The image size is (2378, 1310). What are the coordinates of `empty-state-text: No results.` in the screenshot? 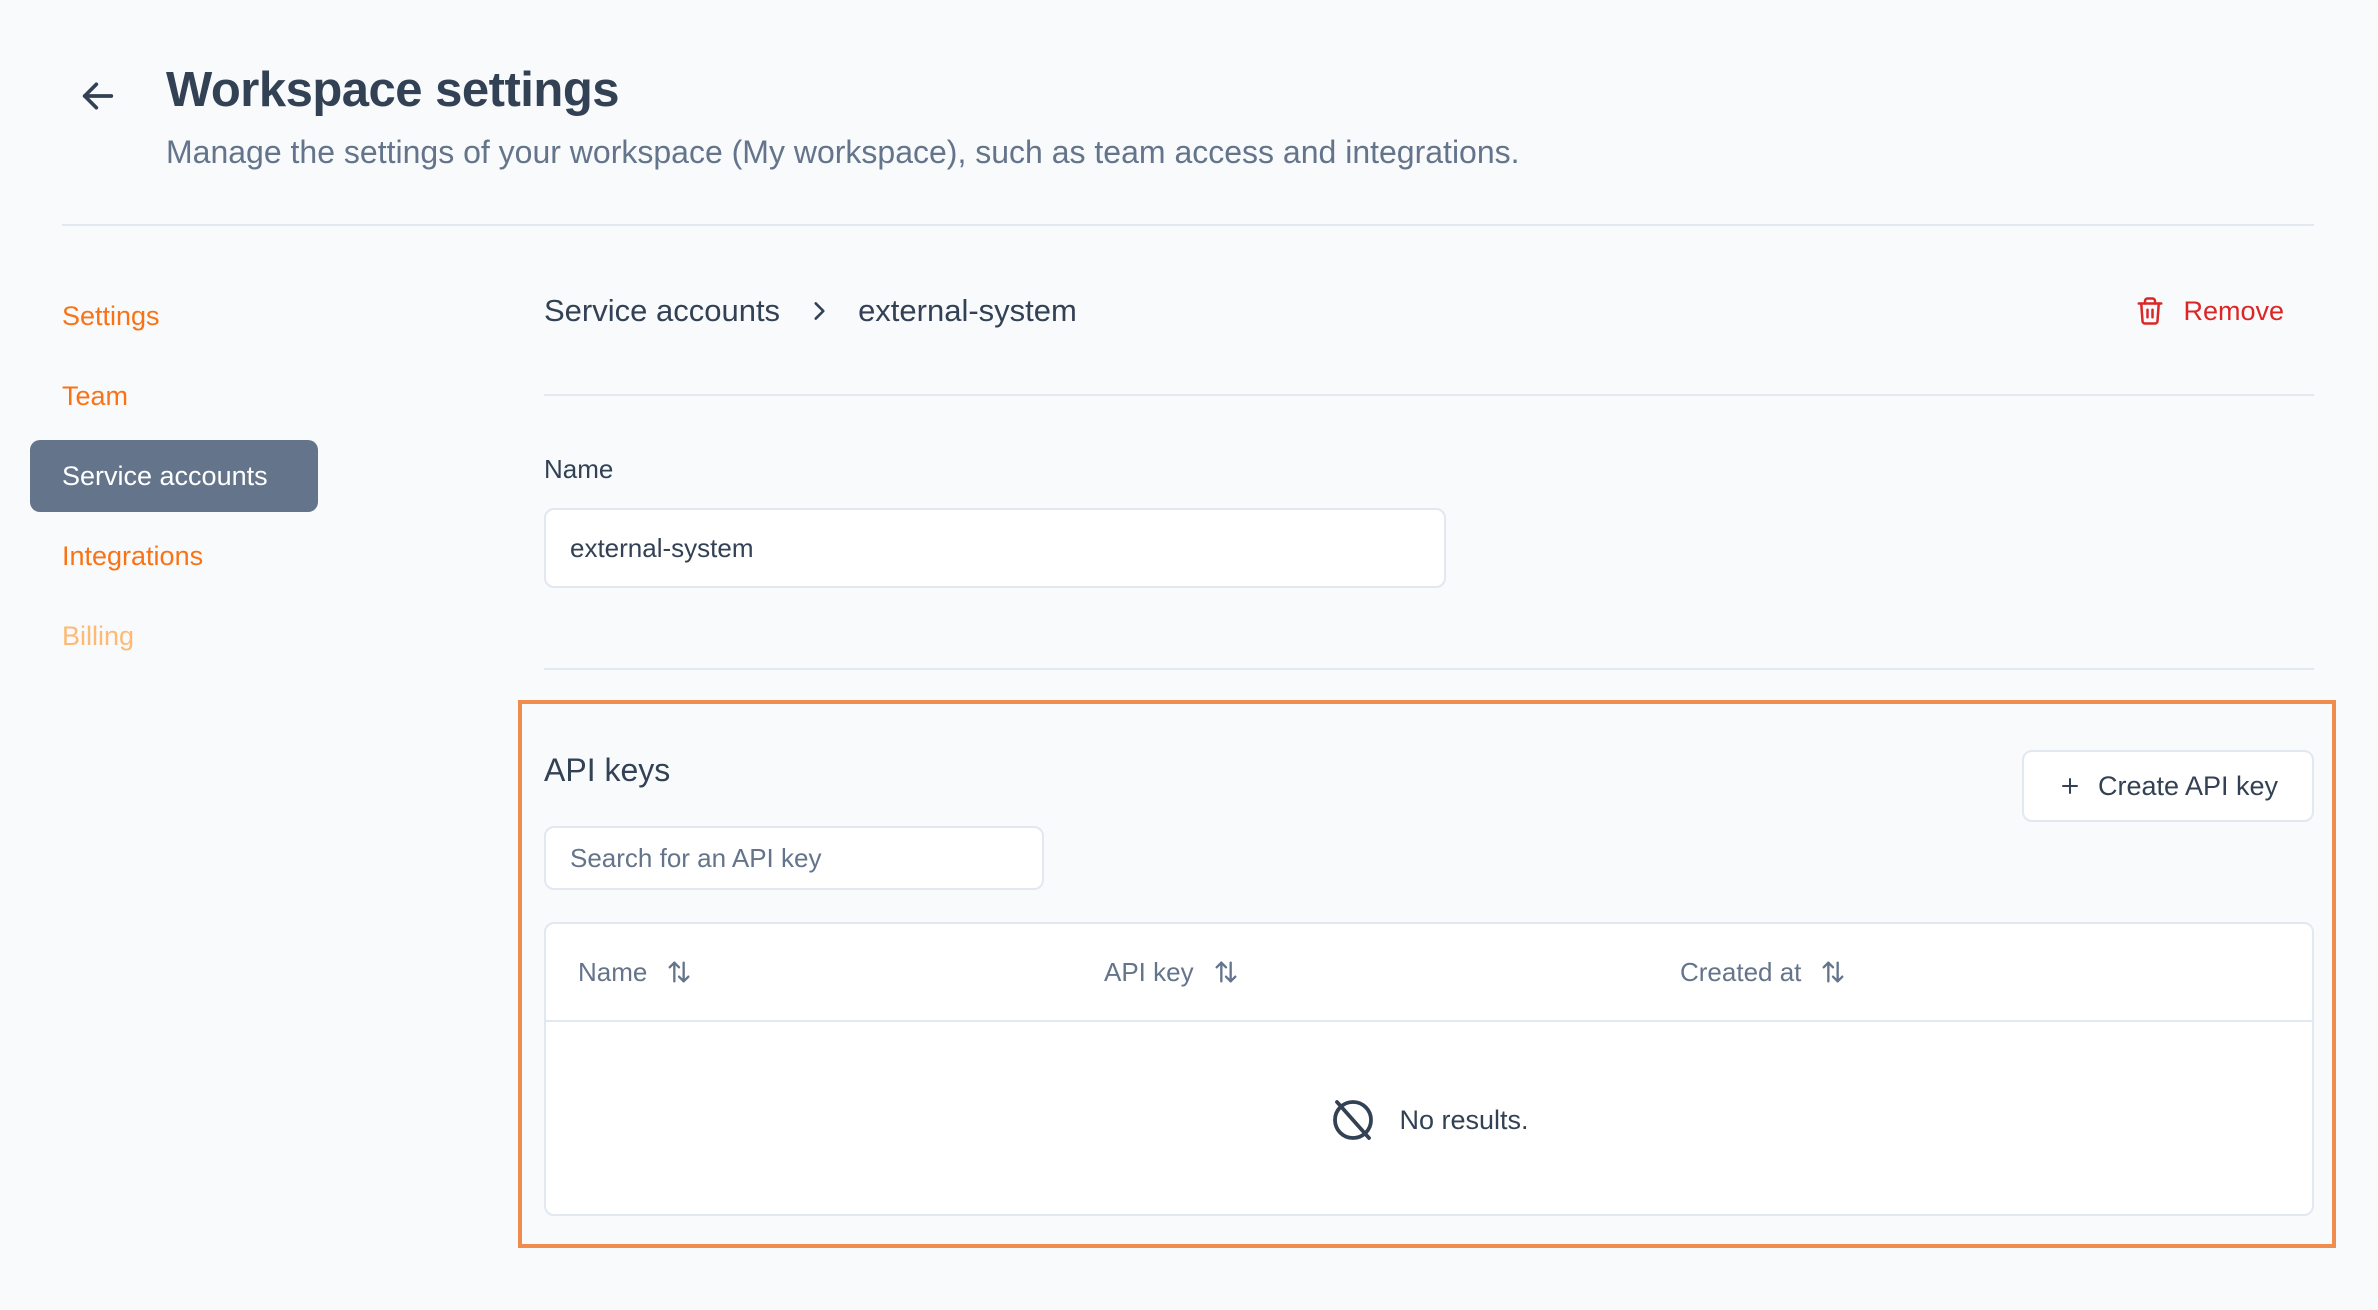 It's located at (1464, 1119).